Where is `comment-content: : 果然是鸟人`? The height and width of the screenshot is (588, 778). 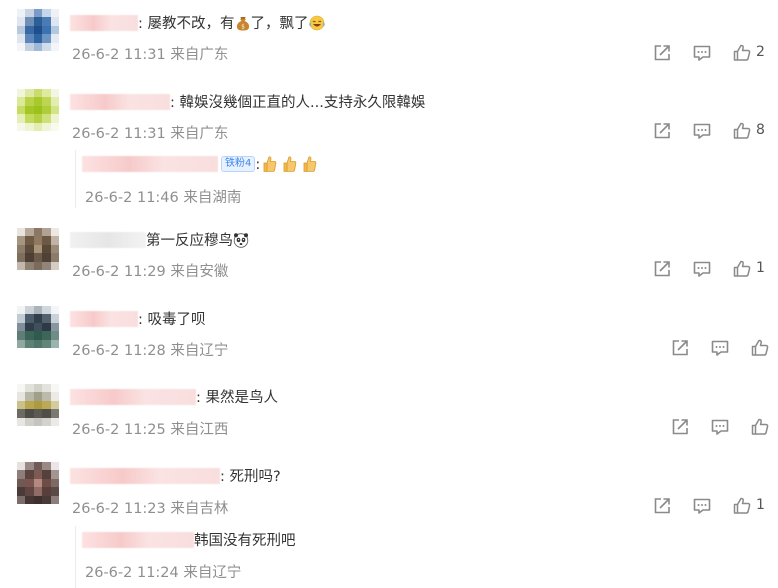
comment-content: : 果然是鸟人 is located at coordinates (174, 398).